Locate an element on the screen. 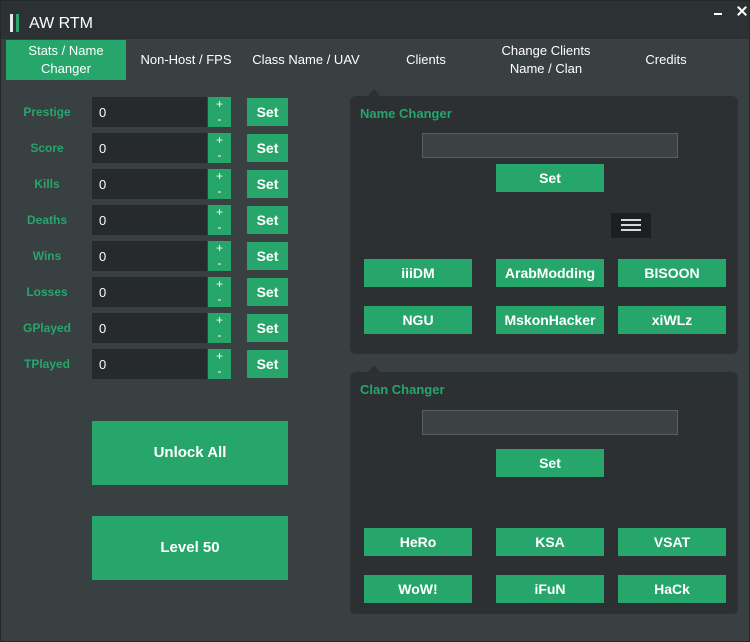 The height and width of the screenshot is (642, 750). gplayed-stepper: + - is located at coordinates (219, 328).